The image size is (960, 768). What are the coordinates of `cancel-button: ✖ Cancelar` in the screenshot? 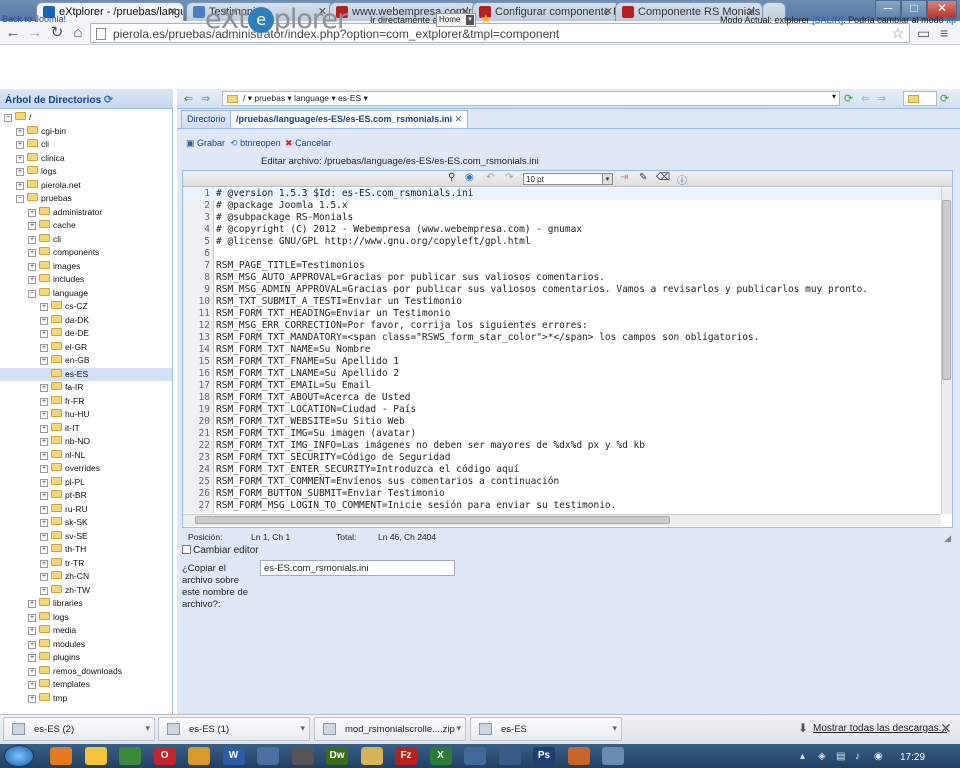 It's located at (308, 143).